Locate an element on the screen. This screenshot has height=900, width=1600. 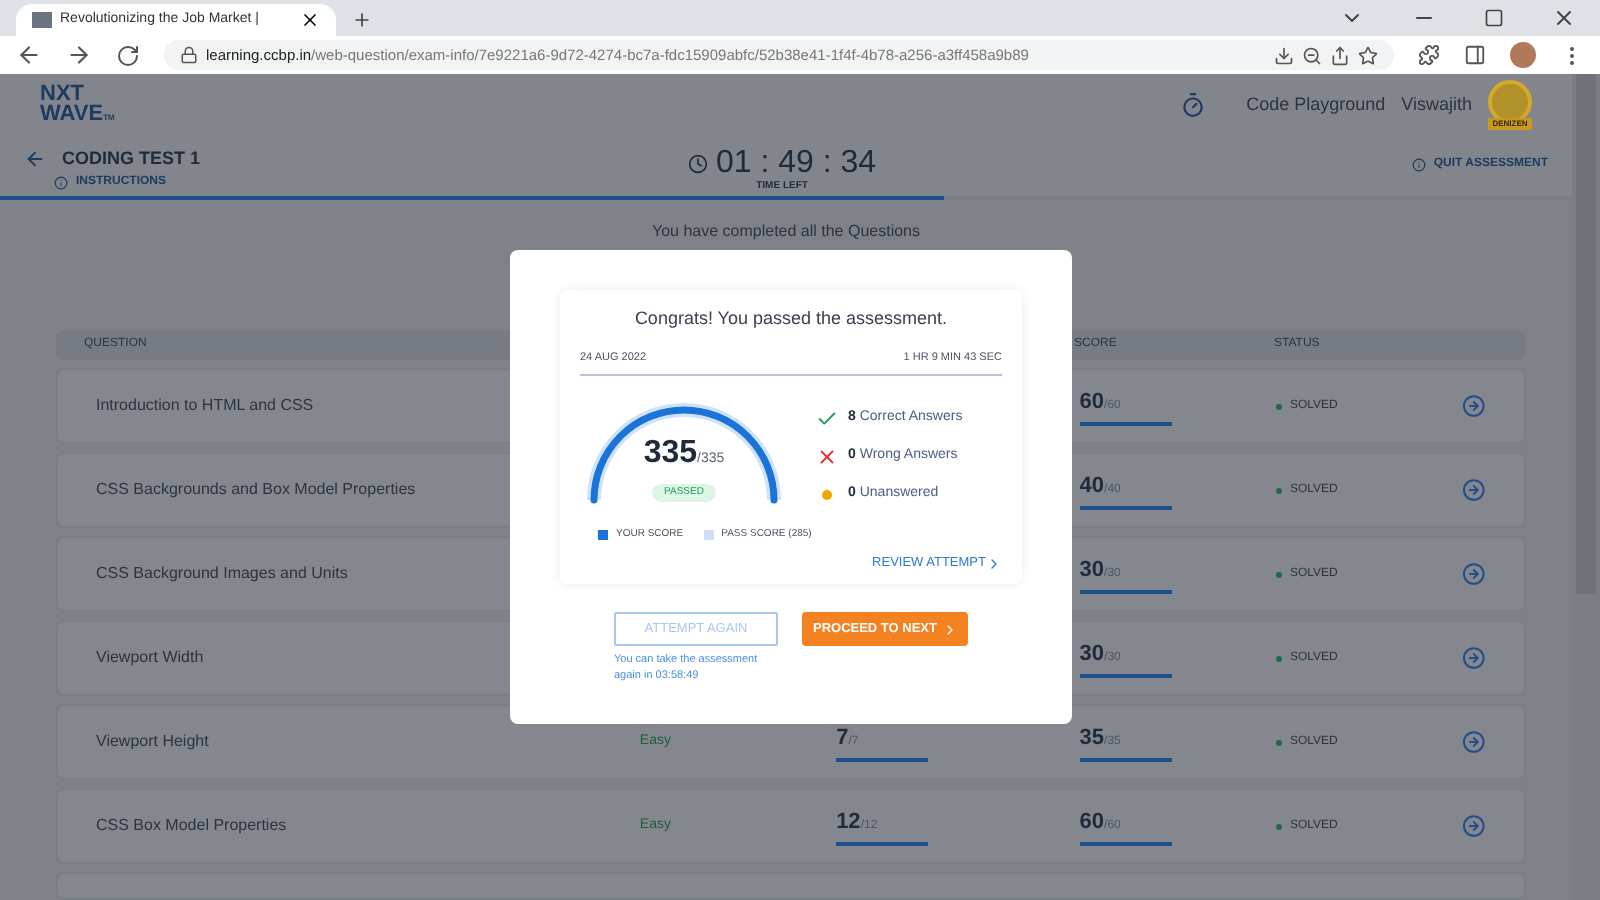
question-title: Viewport Width is located at coordinates (150, 658).